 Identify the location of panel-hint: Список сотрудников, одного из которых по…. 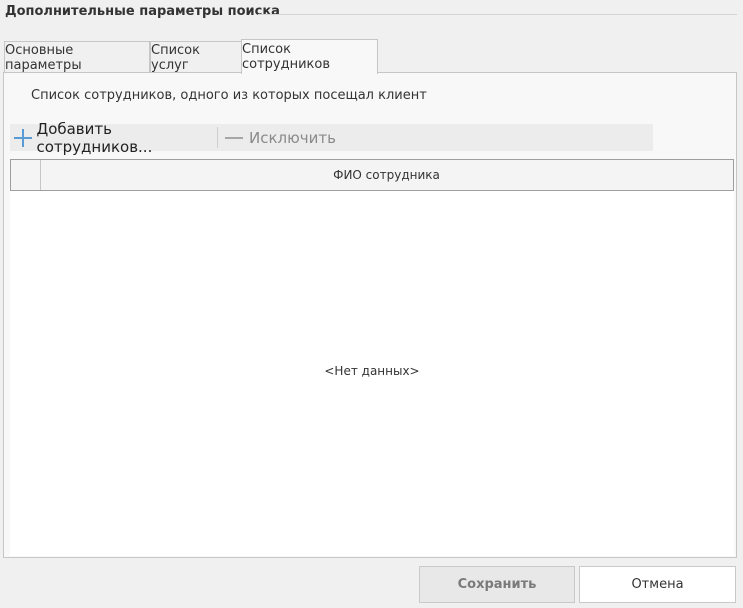
(229, 95).